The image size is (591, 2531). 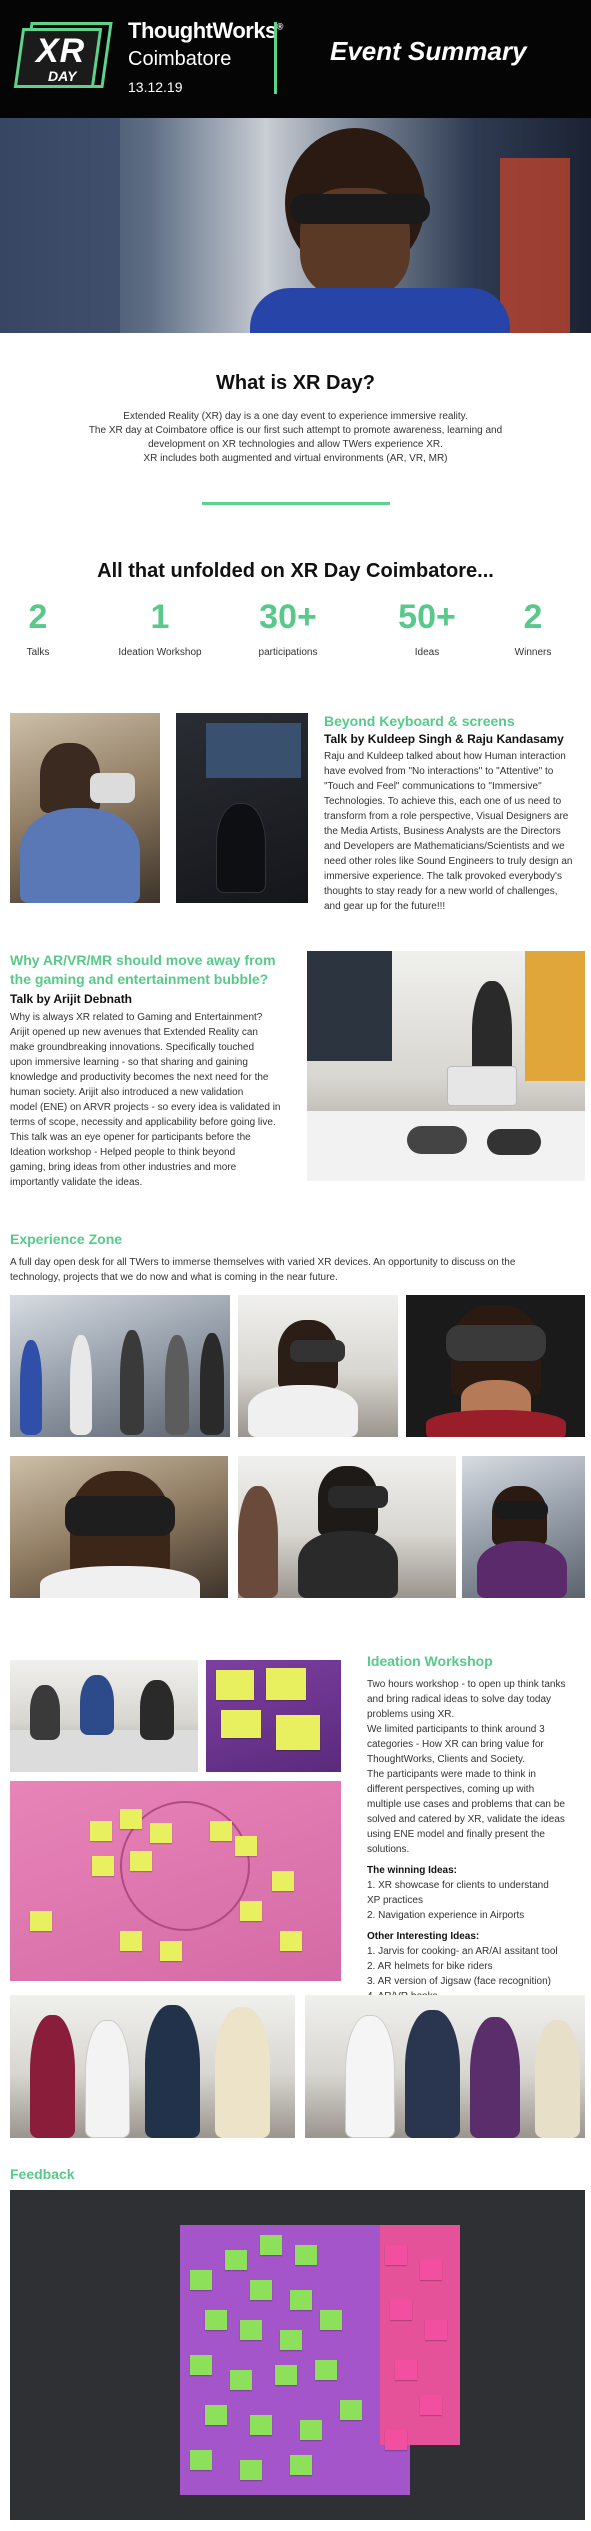 I want to click on brand-mark: ®, so click(x=280, y=26).